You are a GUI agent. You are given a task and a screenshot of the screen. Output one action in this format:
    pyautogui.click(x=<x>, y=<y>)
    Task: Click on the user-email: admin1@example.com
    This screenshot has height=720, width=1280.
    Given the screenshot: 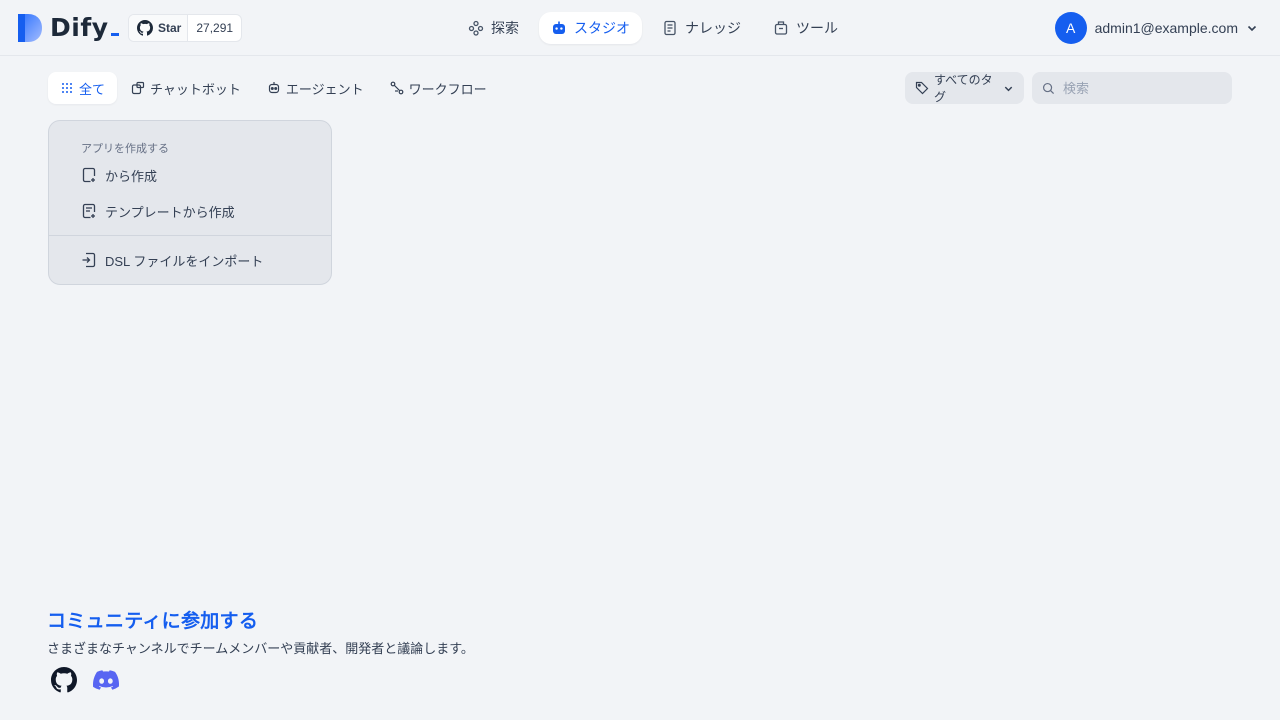 What is the action you would take?
    pyautogui.click(x=1166, y=28)
    